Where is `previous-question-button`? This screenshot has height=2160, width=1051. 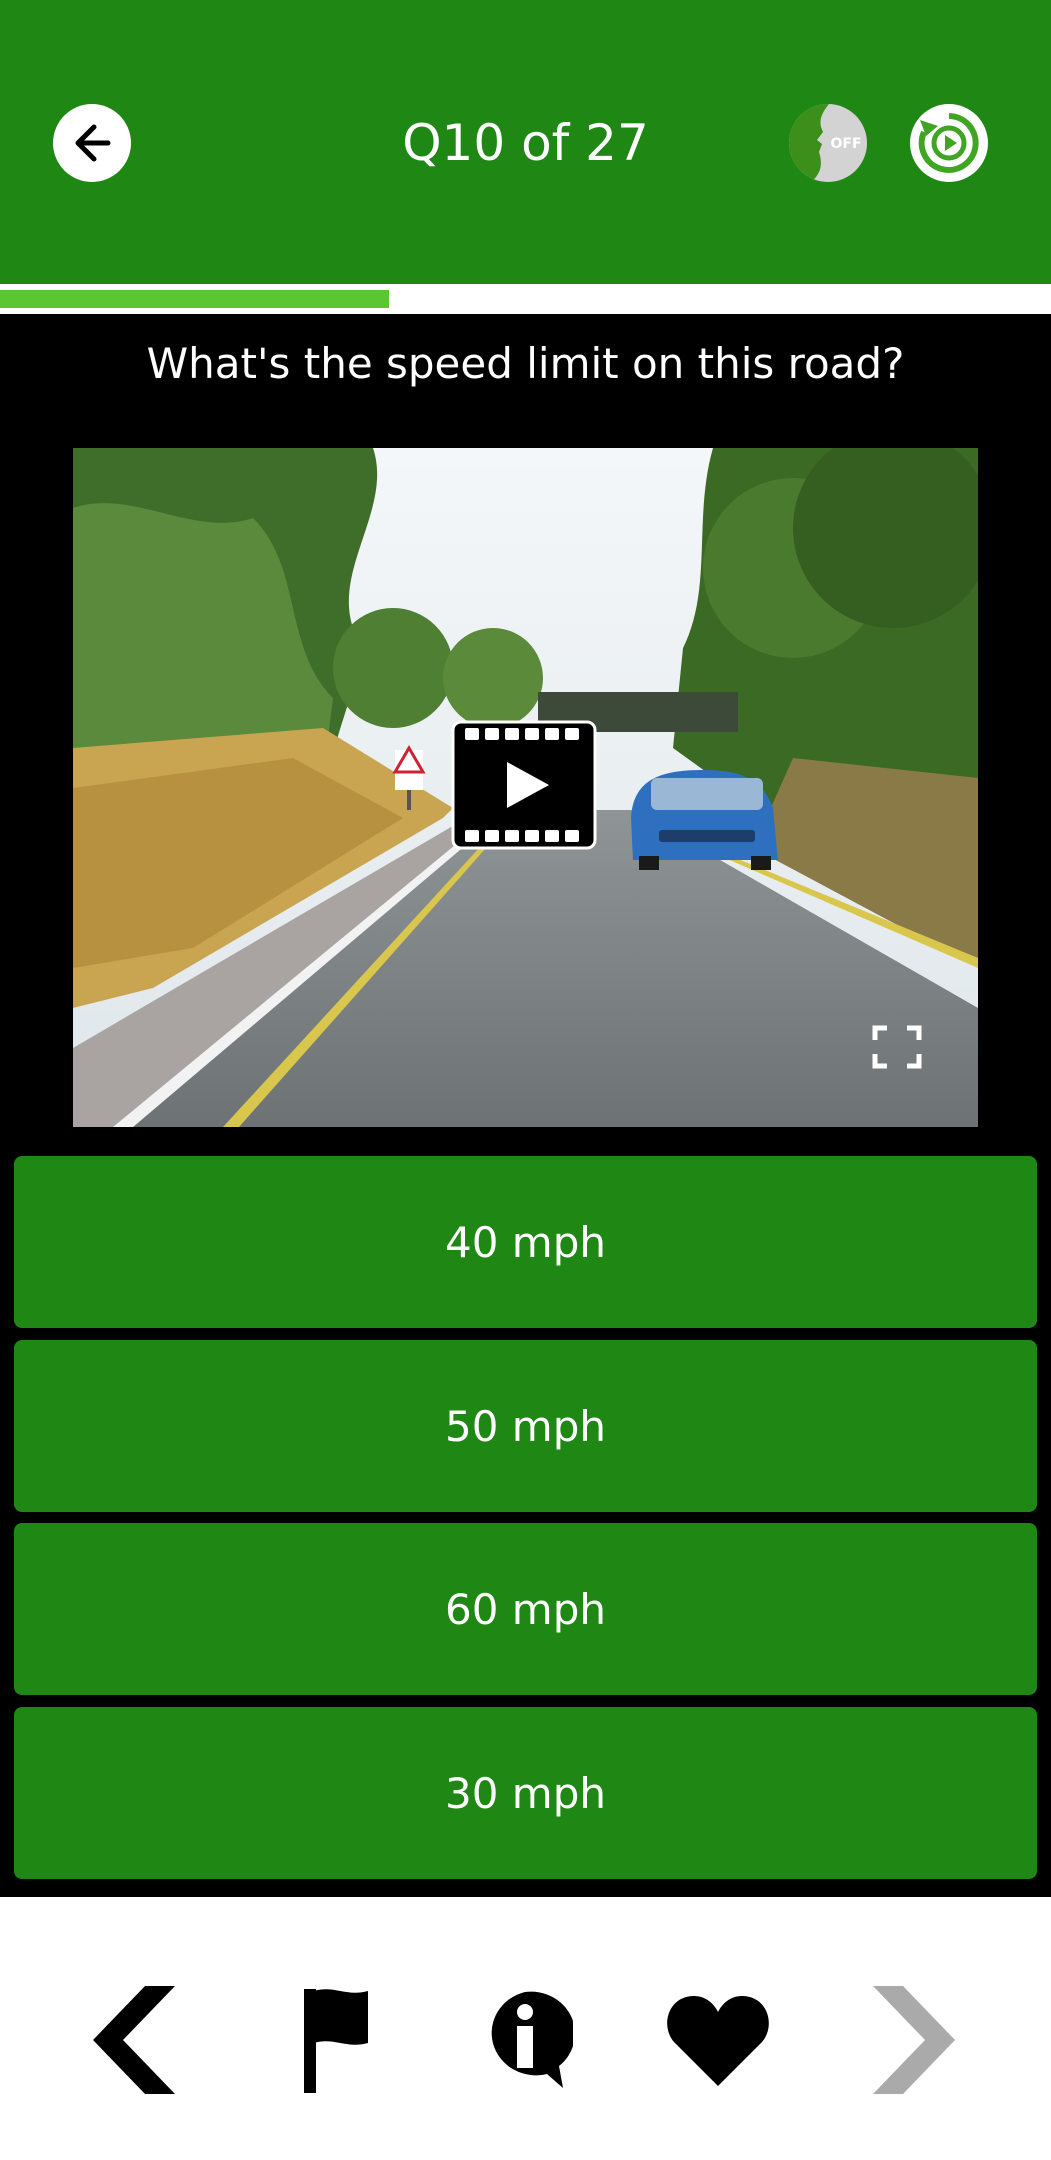 previous-question-button is located at coordinates (139, 2040).